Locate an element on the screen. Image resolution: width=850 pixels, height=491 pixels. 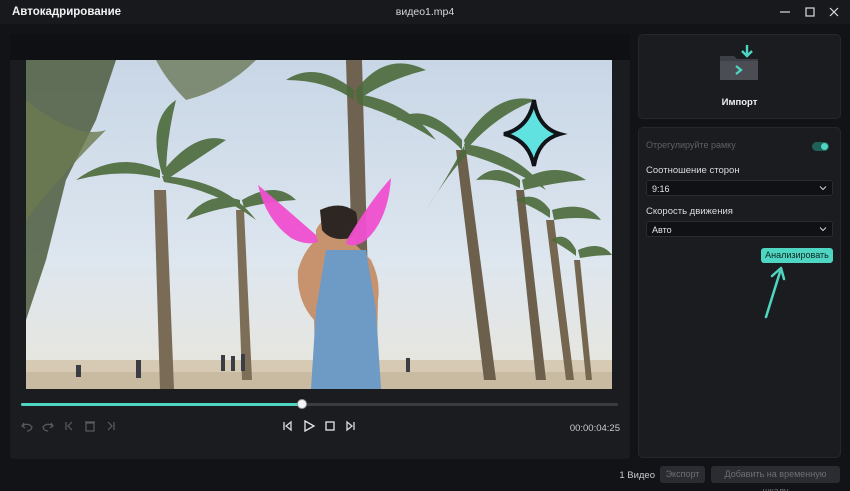
aspect-ratio-select: 9:16 is located at coordinates (739, 188).